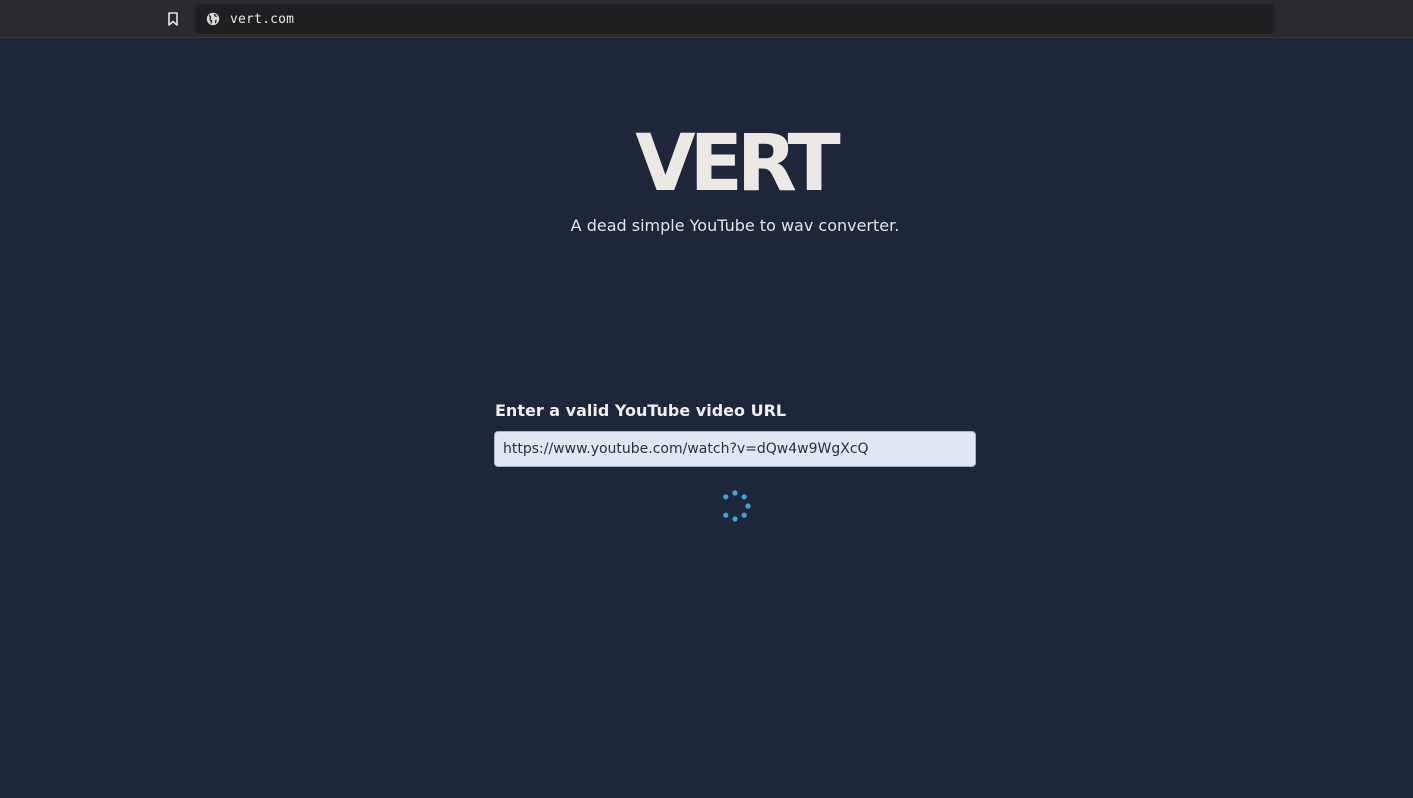 The image size is (1413, 798). What do you see at coordinates (735, 19) in the screenshot?
I see `address-bar: vert.com` at bounding box center [735, 19].